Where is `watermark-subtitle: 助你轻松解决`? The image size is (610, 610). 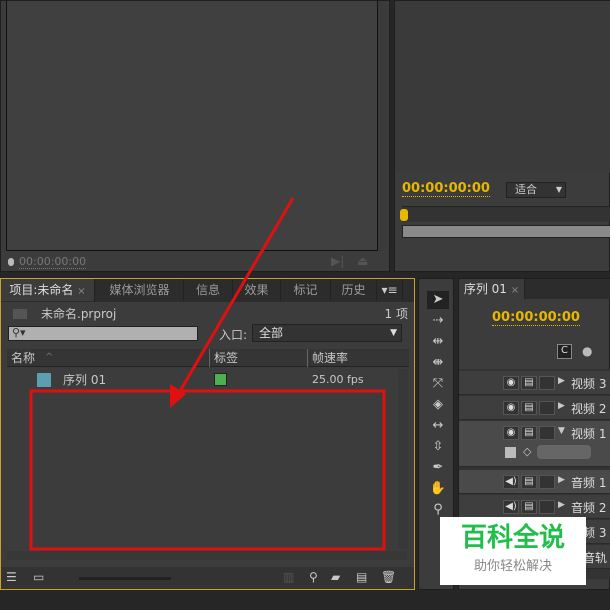
watermark-subtitle: 助你轻松解决 is located at coordinates (512, 566).